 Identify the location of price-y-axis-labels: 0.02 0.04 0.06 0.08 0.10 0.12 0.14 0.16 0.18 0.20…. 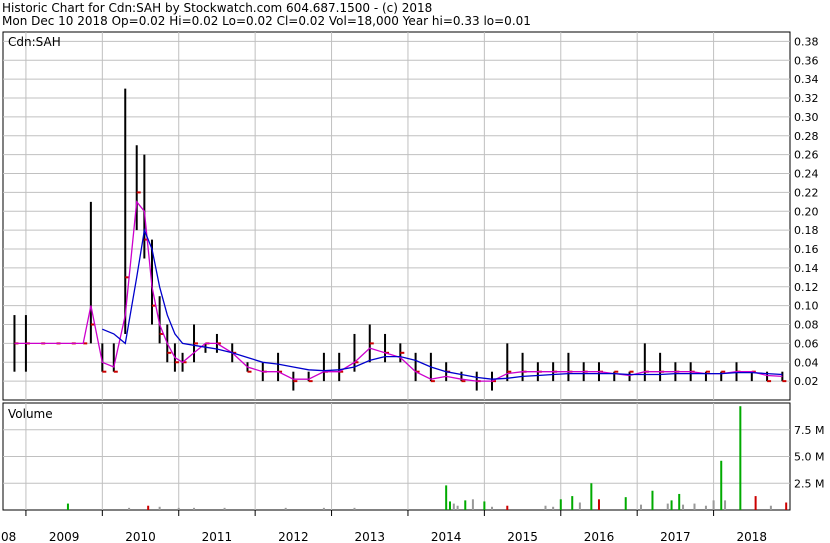
(806, 211).